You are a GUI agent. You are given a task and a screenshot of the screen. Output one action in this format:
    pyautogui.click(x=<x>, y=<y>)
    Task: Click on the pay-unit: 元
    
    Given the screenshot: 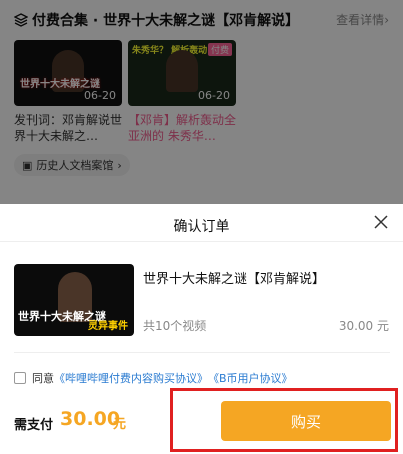 What is the action you would take?
    pyautogui.click(x=120, y=424)
    